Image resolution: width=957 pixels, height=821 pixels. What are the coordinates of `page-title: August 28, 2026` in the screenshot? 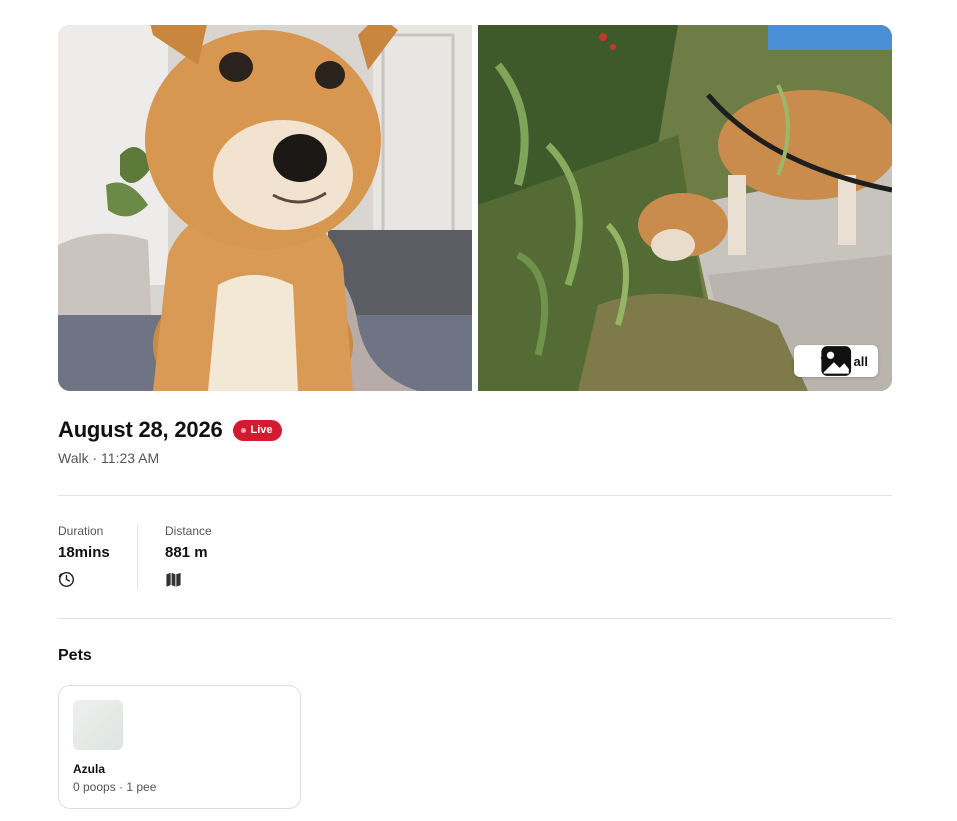 It's located at (140, 429).